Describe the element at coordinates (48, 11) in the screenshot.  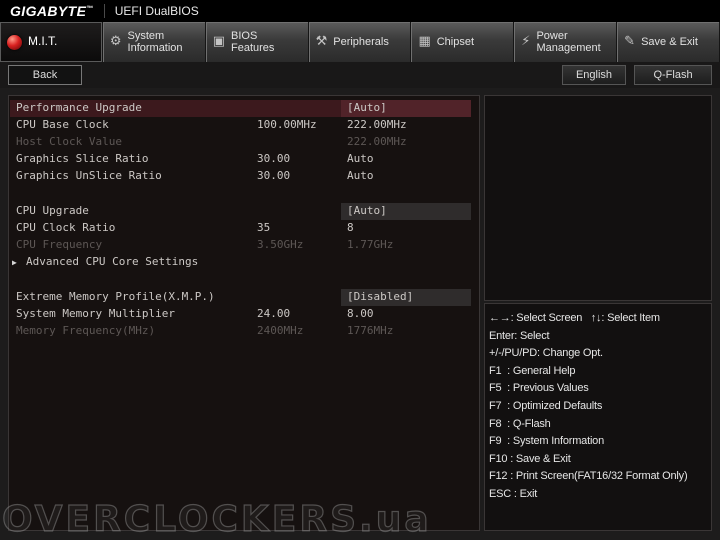
I see `brand-text: GIGABYTE` at that location.